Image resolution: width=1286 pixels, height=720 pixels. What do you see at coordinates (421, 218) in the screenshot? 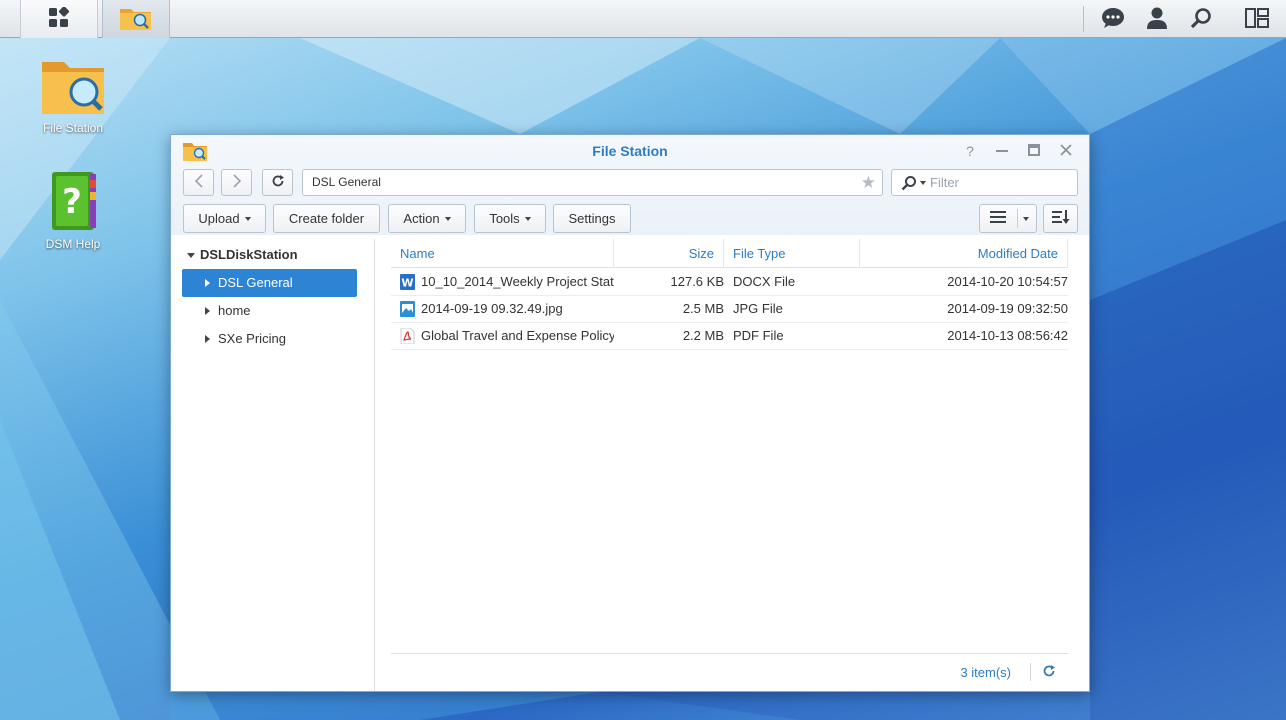
I see `action-label: Action` at bounding box center [421, 218].